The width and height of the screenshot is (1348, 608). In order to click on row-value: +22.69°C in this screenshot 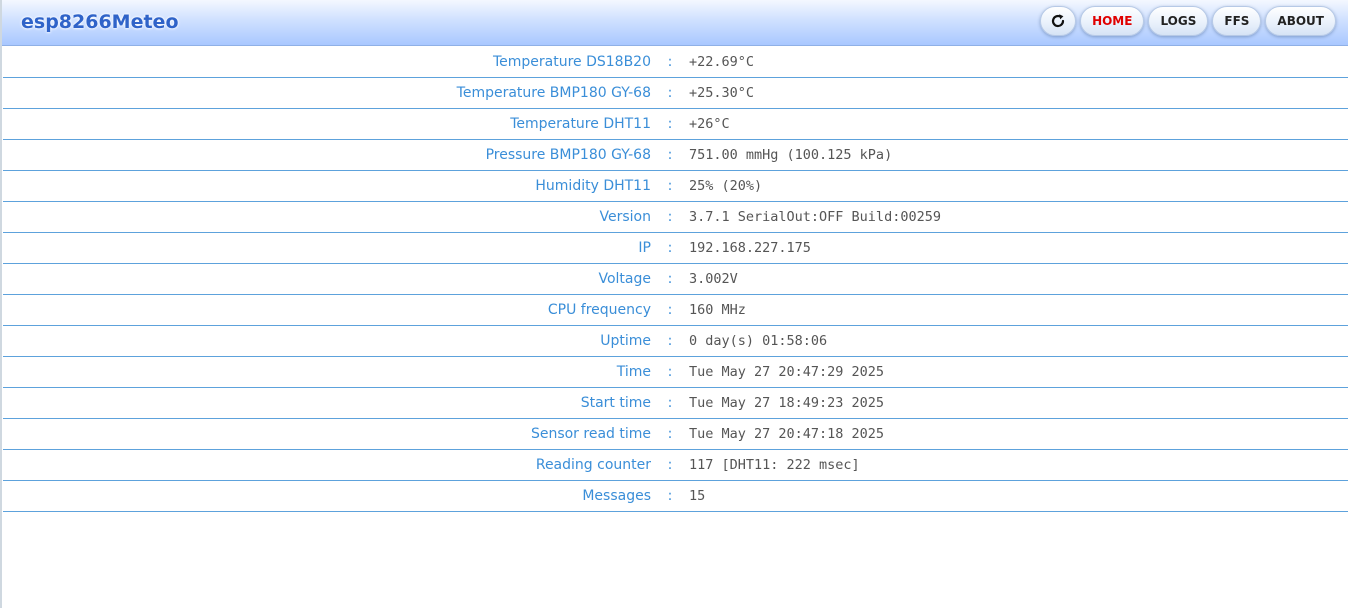, I will do `click(722, 62)`.